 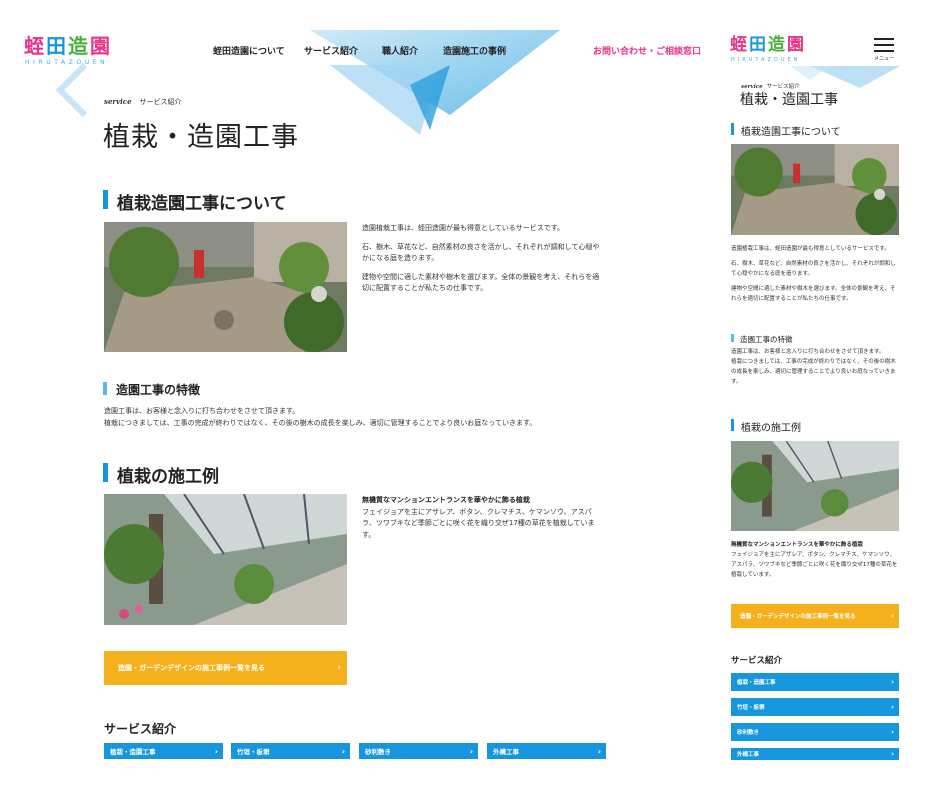 I want to click on case-list-button: 造園・ガーデンデザインの施工事例一覧を見る ›, so click(x=225, y=668).